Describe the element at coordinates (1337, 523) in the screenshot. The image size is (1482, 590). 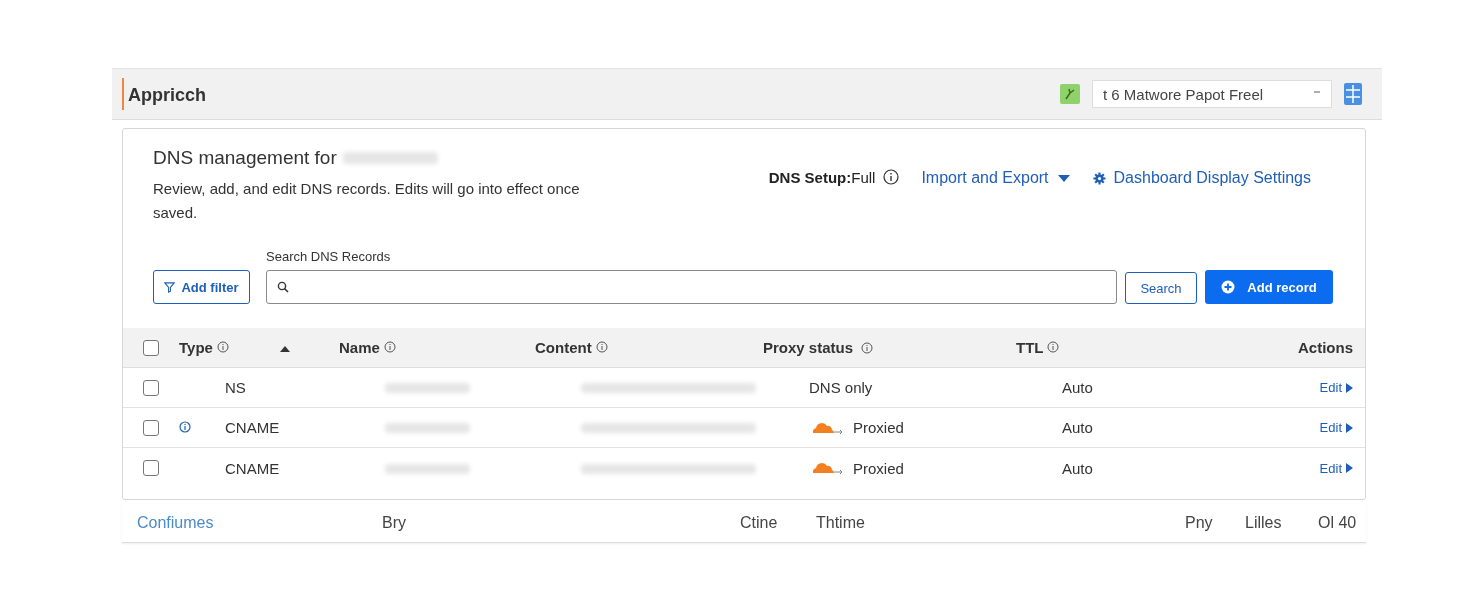
I see `footer-text: Ol 40` at that location.